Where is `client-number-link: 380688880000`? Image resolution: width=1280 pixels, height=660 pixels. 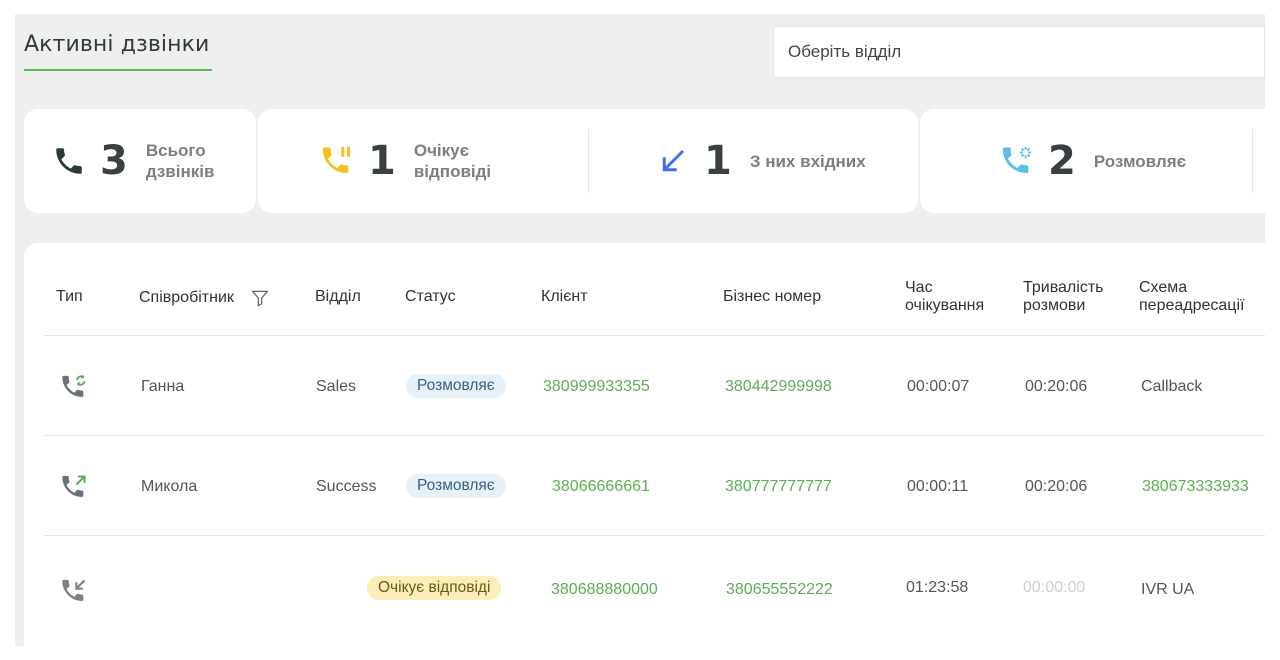
client-number-link: 380688880000 is located at coordinates (604, 590).